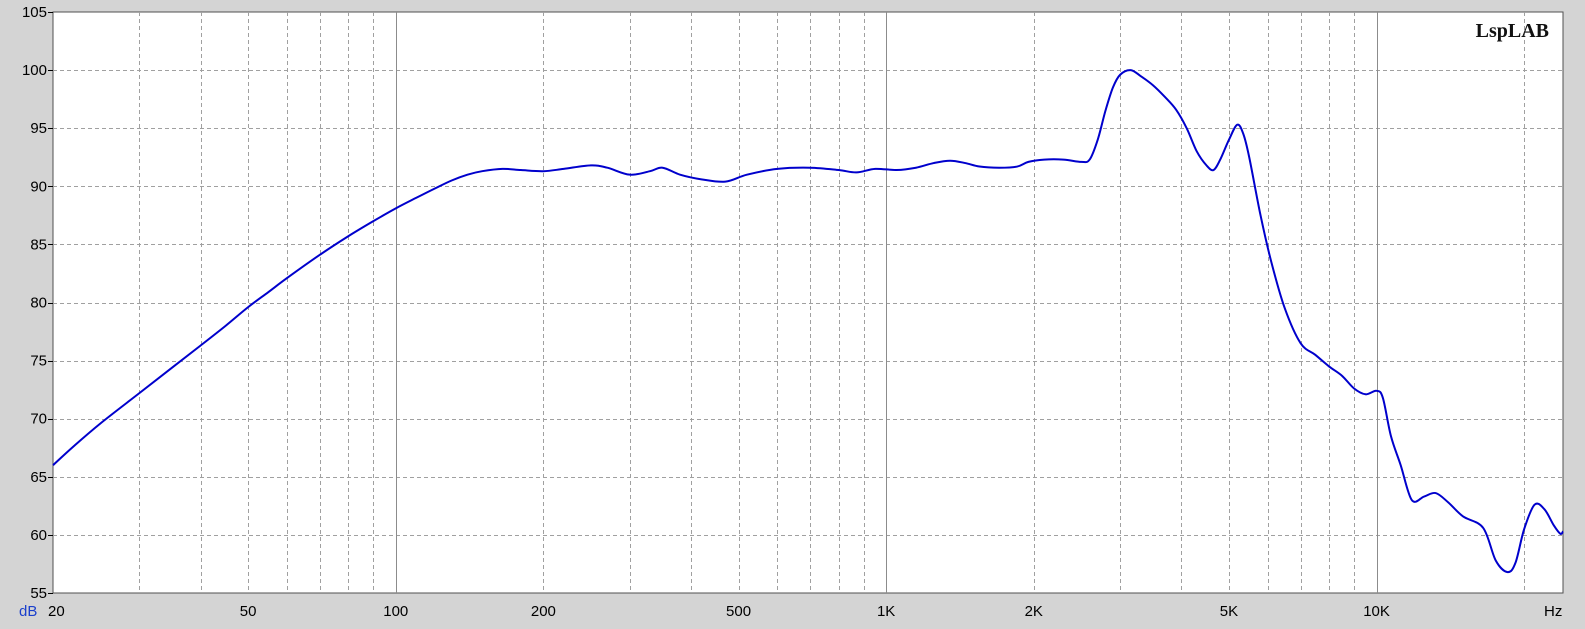 This screenshot has width=1585, height=629. Describe the element at coordinates (1034, 611) in the screenshot. I see `x-tick-label: 2K` at that location.